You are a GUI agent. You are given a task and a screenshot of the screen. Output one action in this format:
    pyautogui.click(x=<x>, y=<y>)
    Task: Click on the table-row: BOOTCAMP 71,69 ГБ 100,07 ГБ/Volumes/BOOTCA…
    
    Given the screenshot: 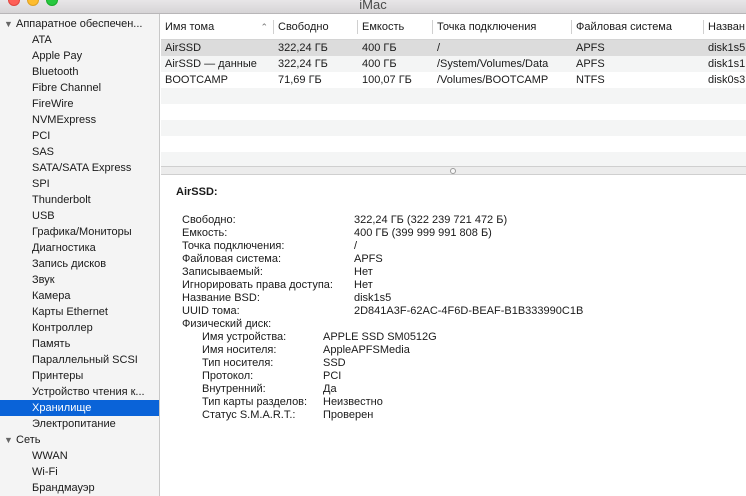 What is the action you would take?
    pyautogui.click(x=453, y=80)
    